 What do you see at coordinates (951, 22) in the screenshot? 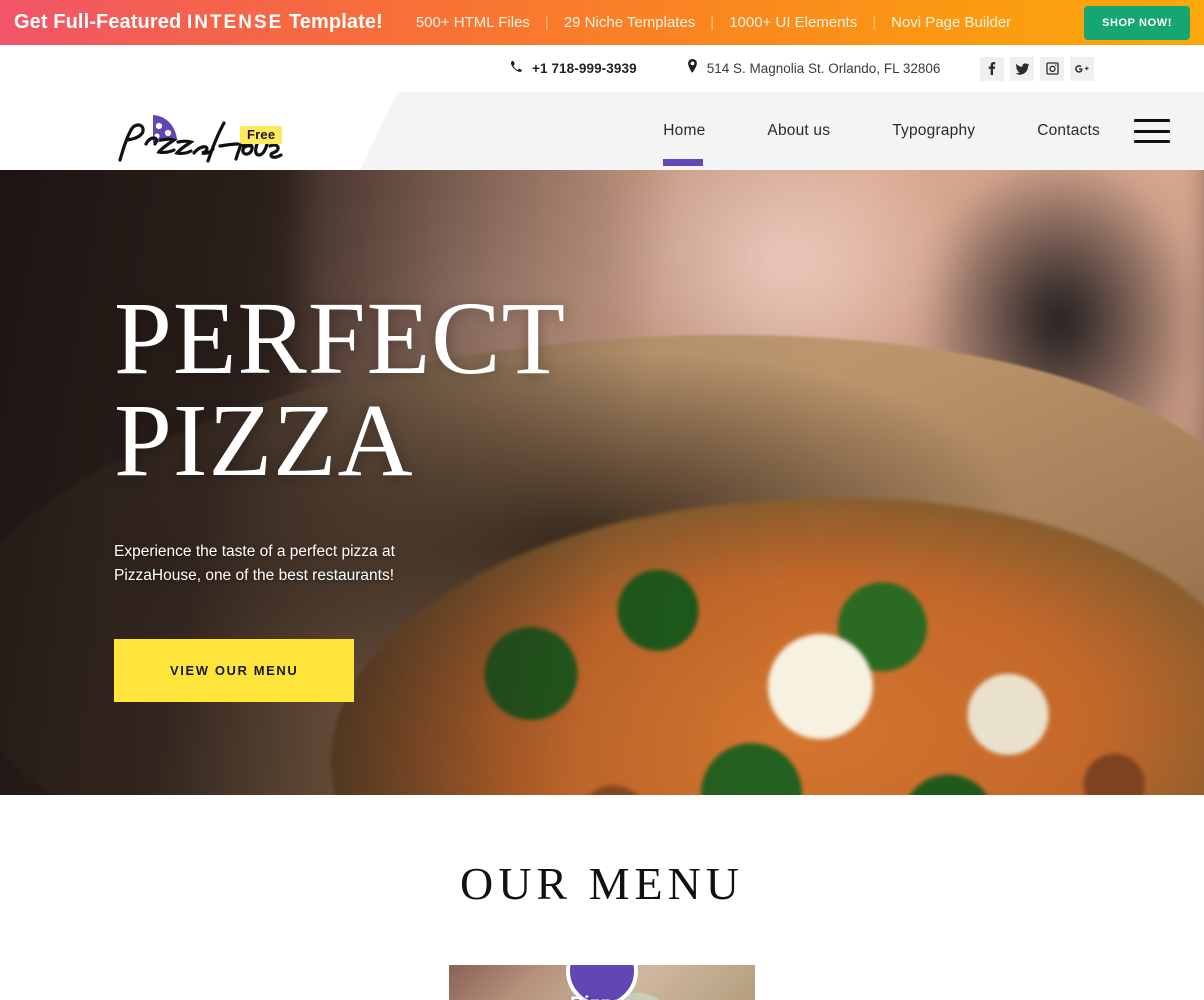
I see `promo-link-novi-page-builder: Novi Page Builder` at bounding box center [951, 22].